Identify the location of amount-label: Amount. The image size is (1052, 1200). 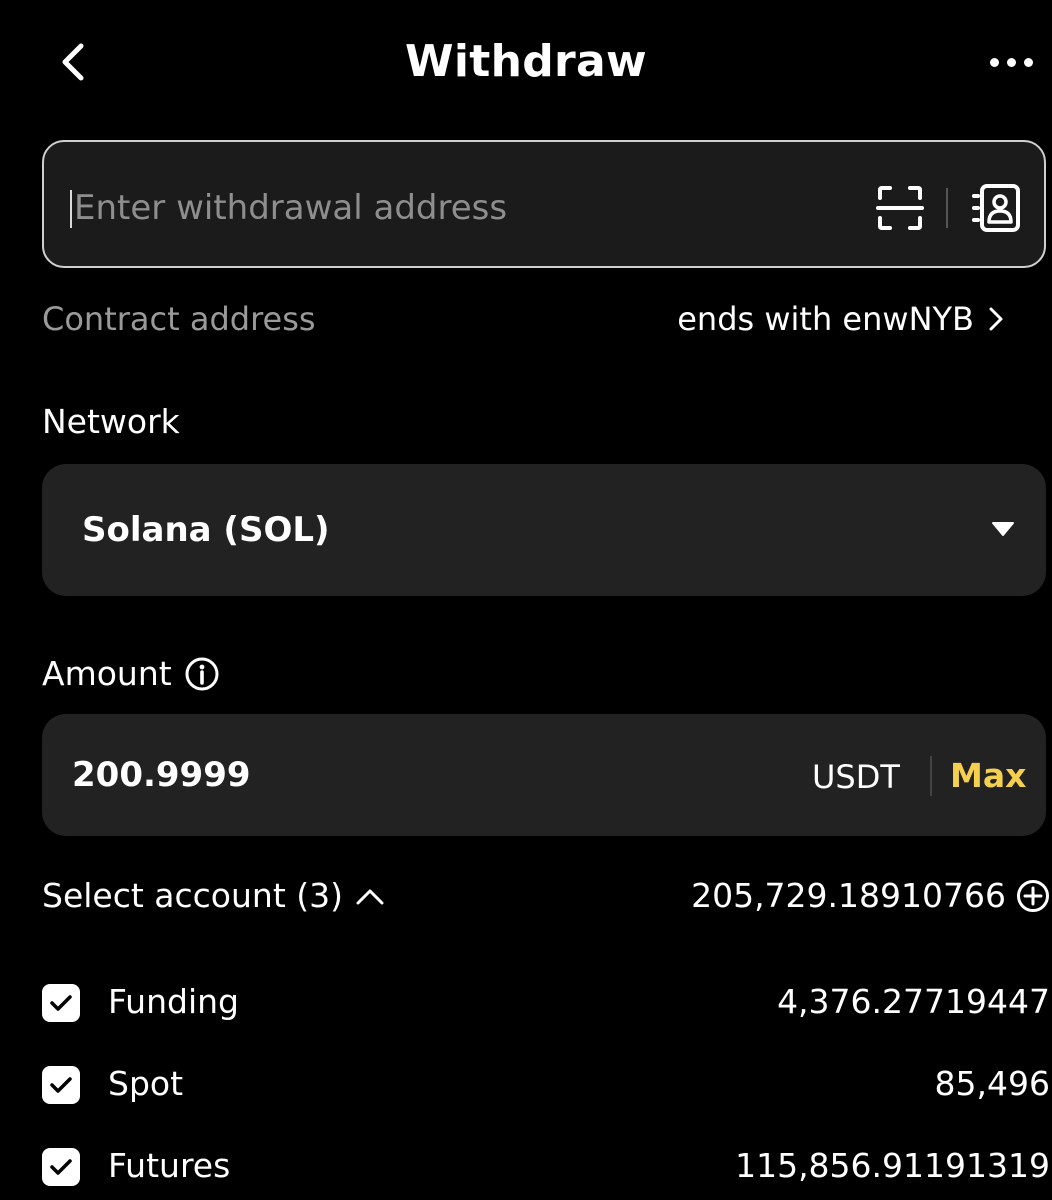
(107, 673).